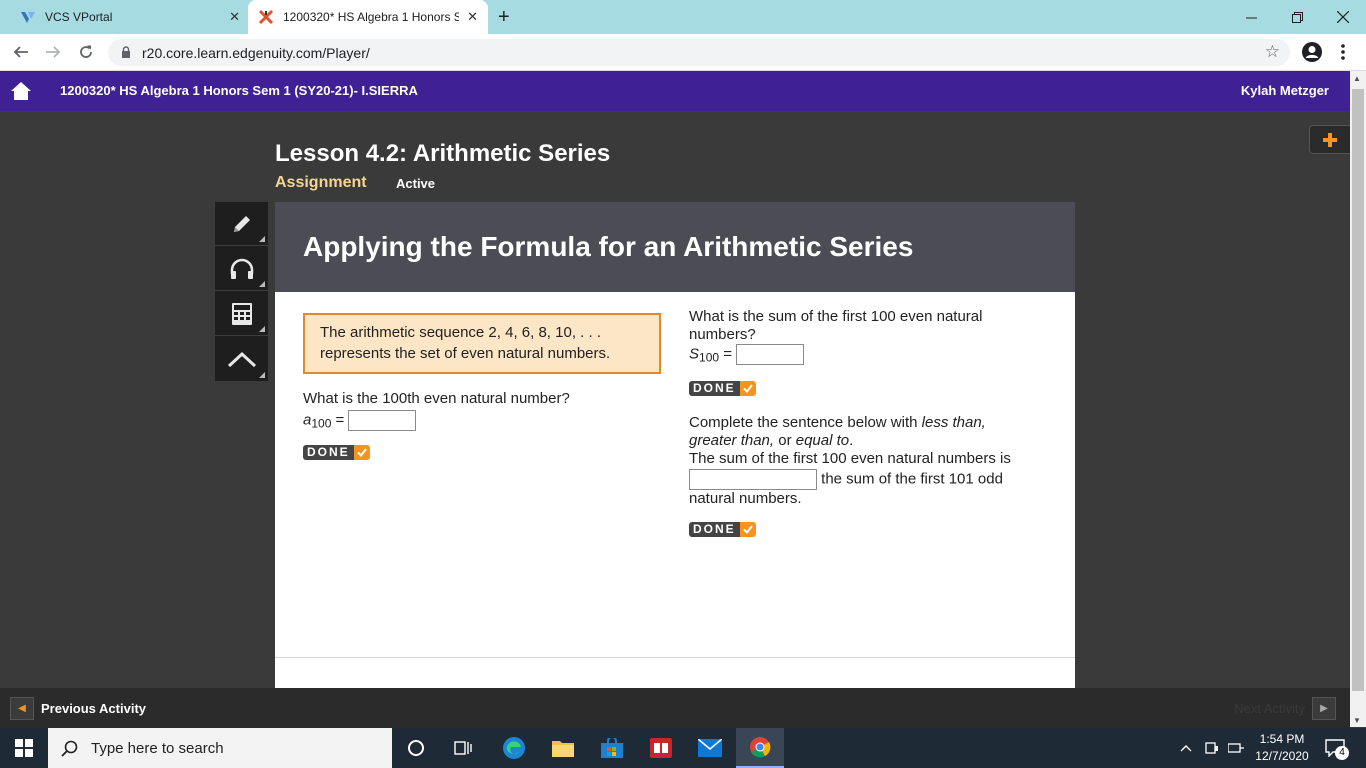 The width and height of the screenshot is (1366, 768). I want to click on new-tab-button: +, so click(504, 17).